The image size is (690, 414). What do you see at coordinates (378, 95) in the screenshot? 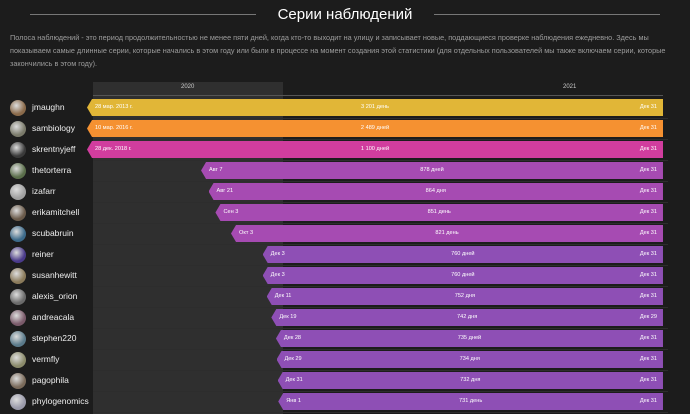
I see `timeline-axis` at bounding box center [378, 95].